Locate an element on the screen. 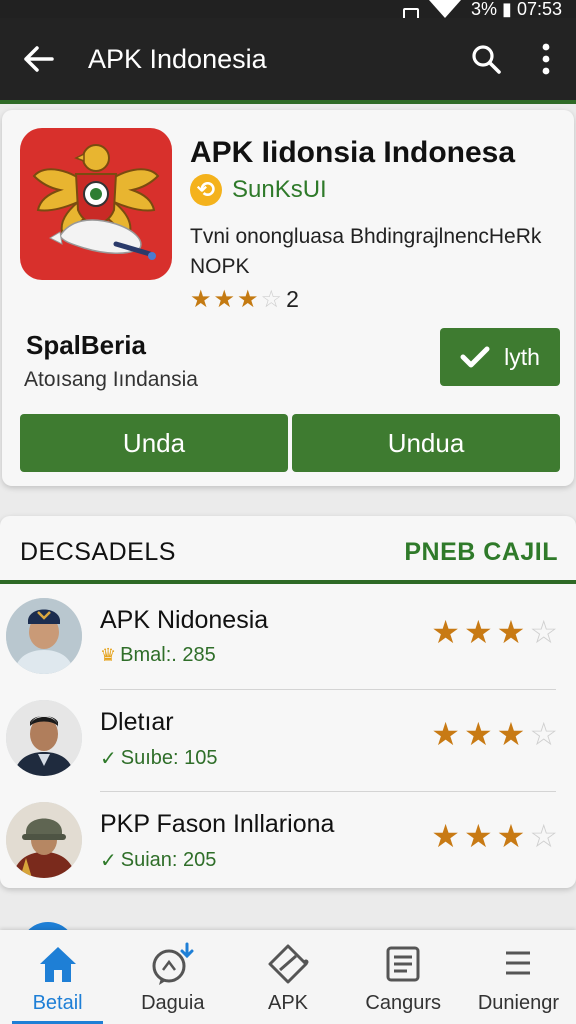 The width and height of the screenshot is (576, 1024). list-item: APK Nidonesia ♛ Bmal:. 285 ★ ★ ★ ☆ is located at coordinates (288, 639).